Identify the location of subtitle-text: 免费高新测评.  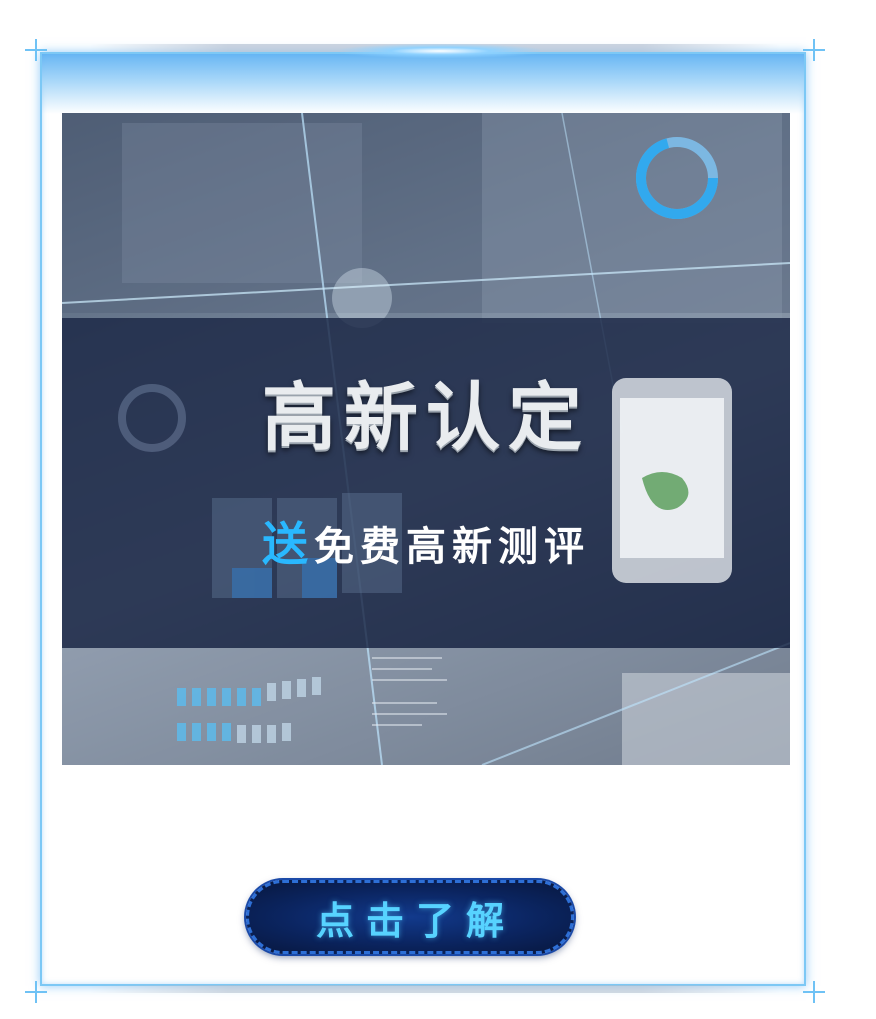
(452, 547).